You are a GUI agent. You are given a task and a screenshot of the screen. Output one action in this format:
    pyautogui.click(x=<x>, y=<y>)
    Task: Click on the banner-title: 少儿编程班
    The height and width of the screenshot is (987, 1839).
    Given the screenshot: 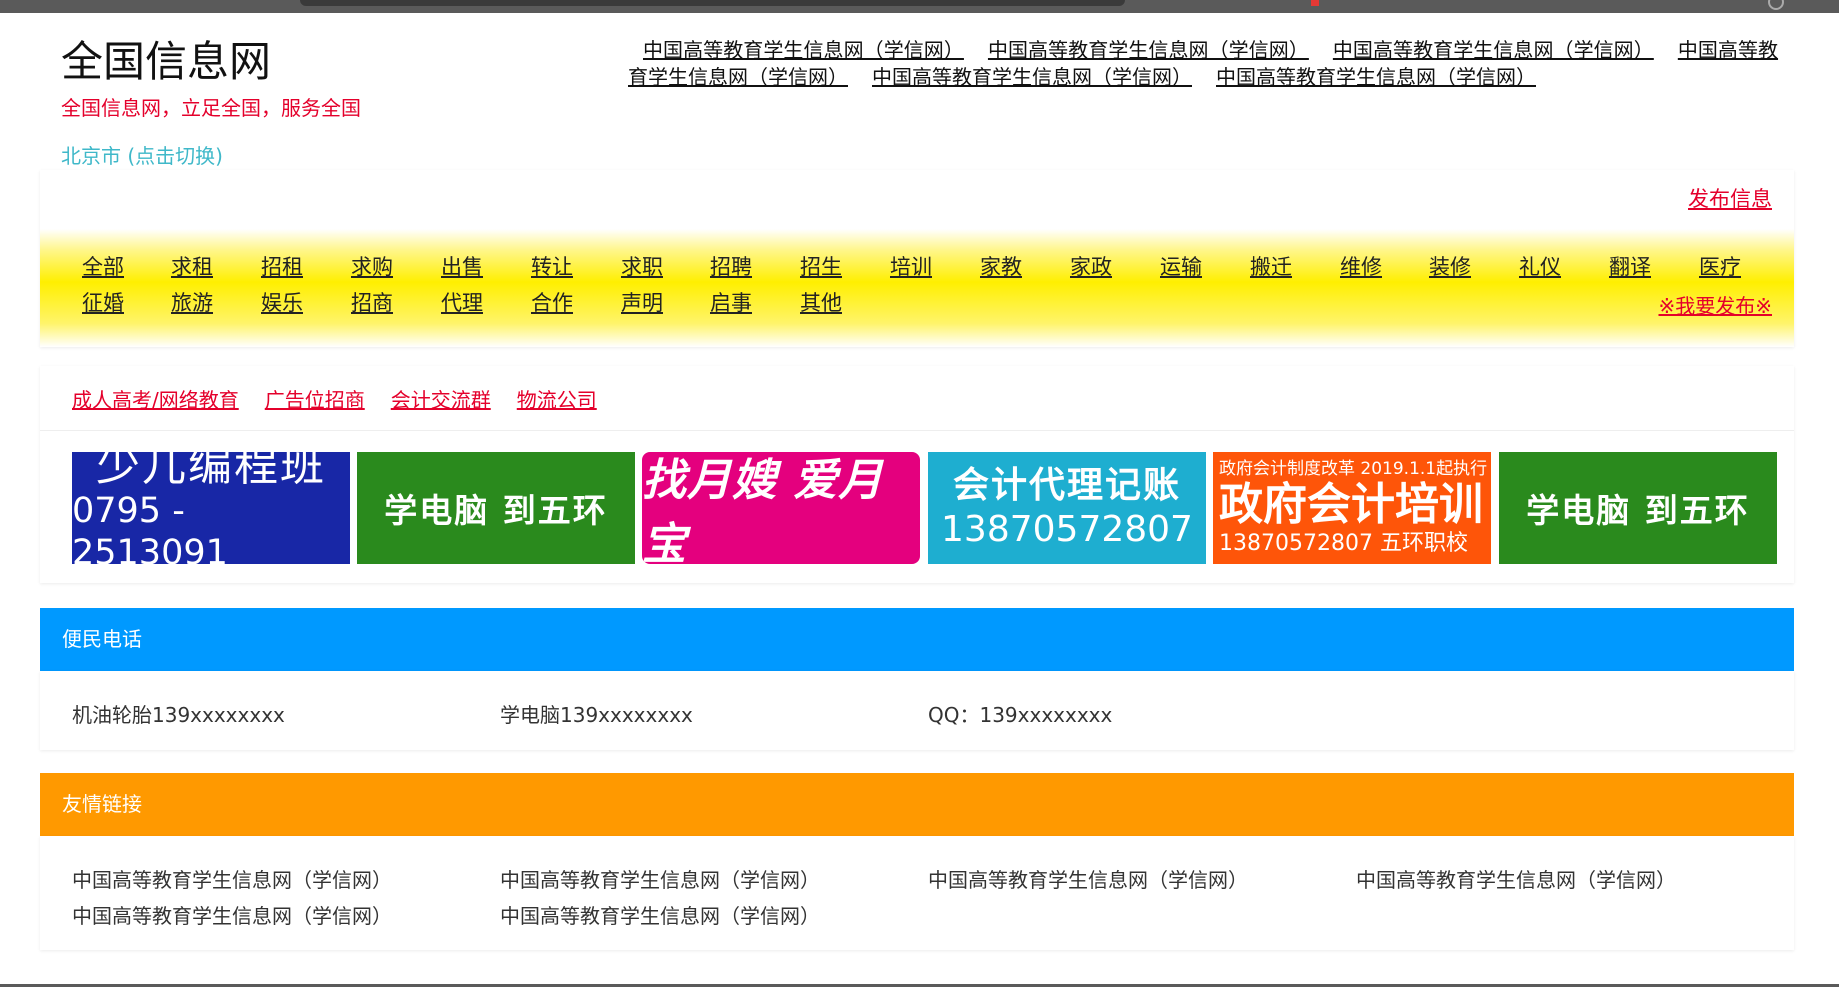 What is the action you would take?
    pyautogui.click(x=211, y=471)
    